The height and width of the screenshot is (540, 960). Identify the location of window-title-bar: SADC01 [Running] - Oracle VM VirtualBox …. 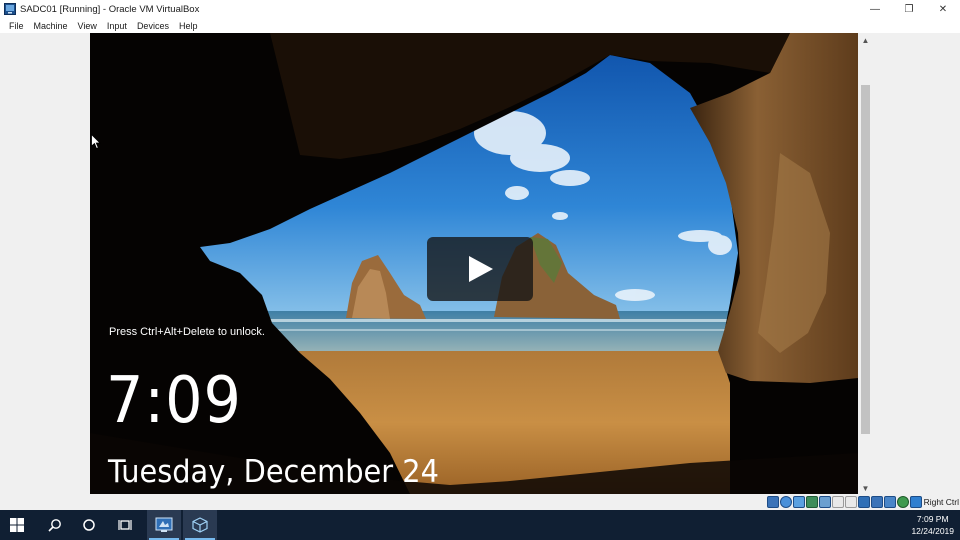
(480, 9).